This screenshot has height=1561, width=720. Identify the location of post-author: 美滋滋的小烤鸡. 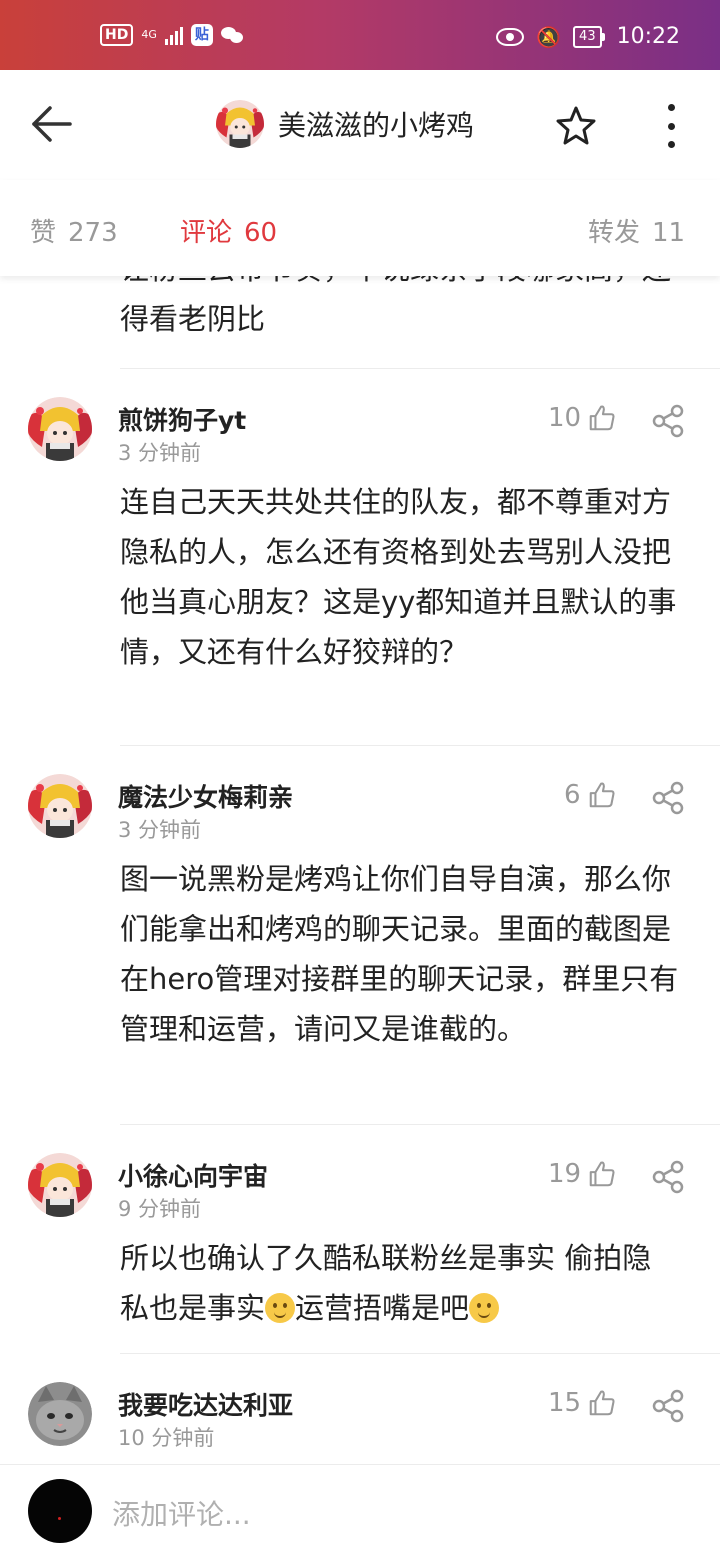
(345, 124).